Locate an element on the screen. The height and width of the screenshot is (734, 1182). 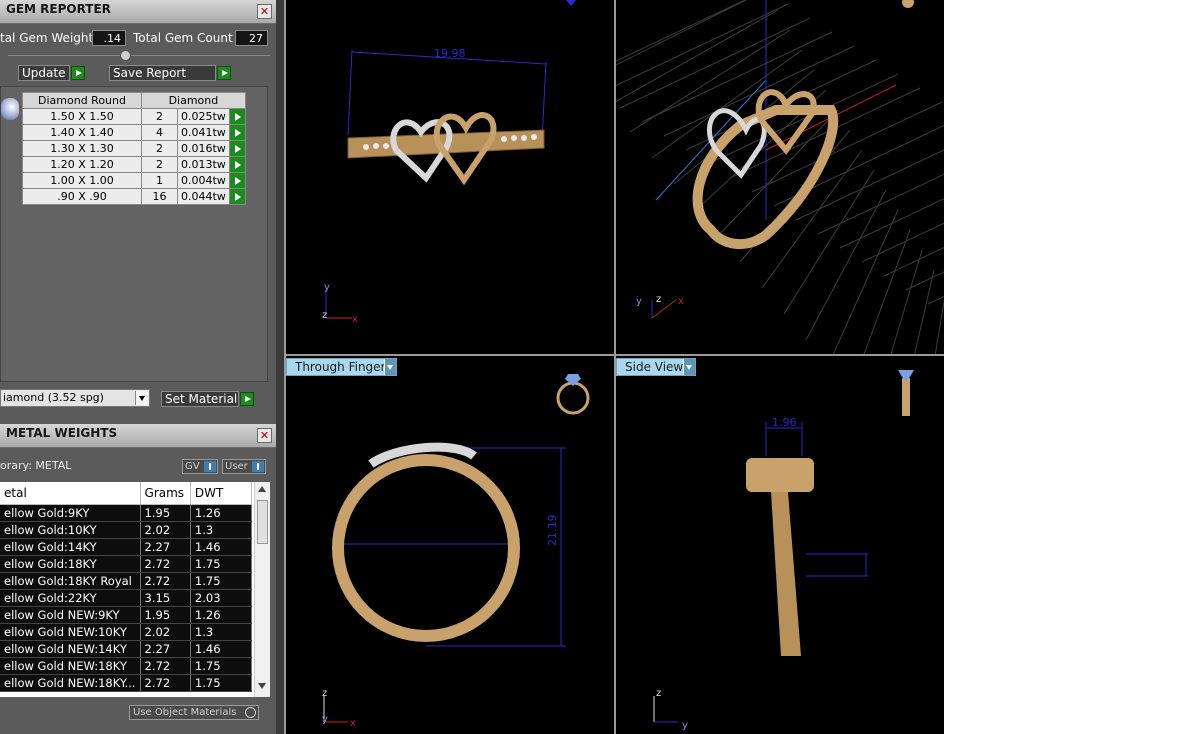
axis-gizmo: y z x is located at coordinates (340, 303).